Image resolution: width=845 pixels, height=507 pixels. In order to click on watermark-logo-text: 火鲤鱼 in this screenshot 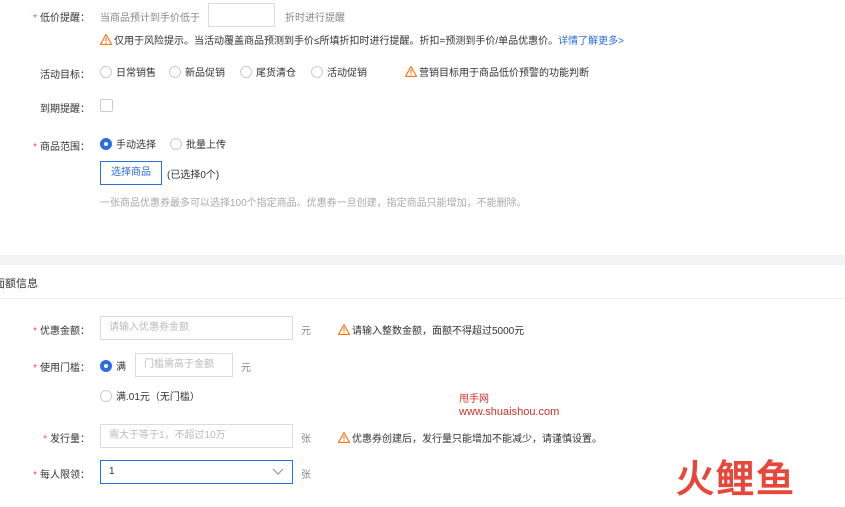, I will do `click(736, 480)`.